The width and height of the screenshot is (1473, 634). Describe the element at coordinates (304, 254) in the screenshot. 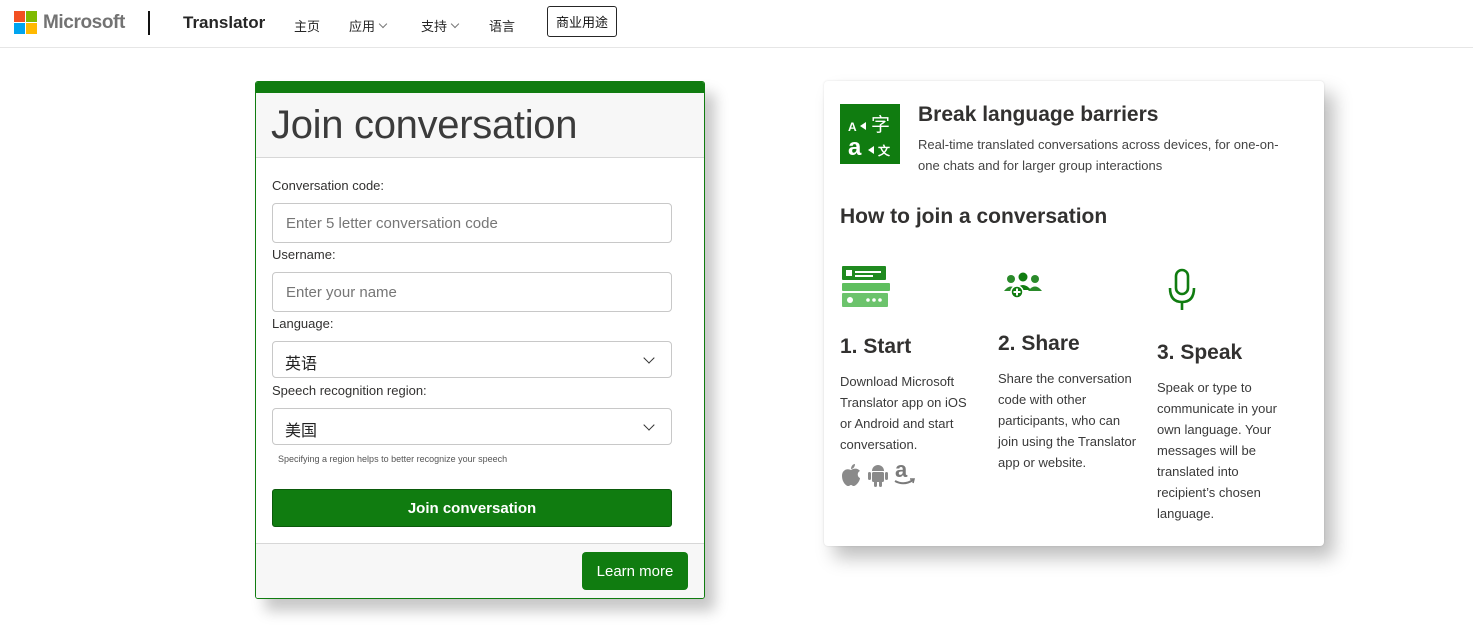

I see `username-label: Username:` at that location.